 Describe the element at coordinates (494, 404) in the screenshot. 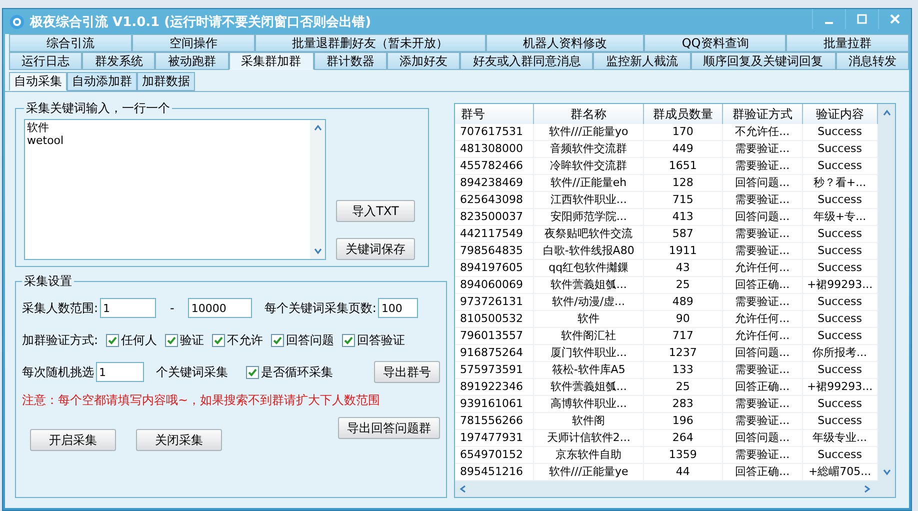

I see `table-cell: 939161061` at that location.